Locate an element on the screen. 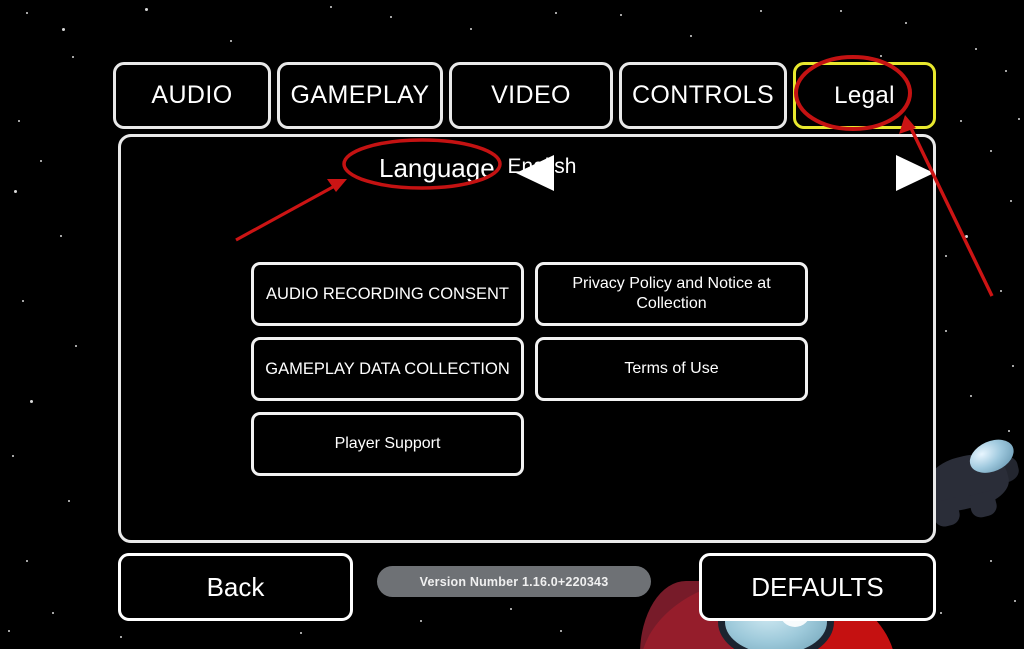 This screenshot has height=649, width=1024. button-label: Terms of Use is located at coordinates (671, 368).